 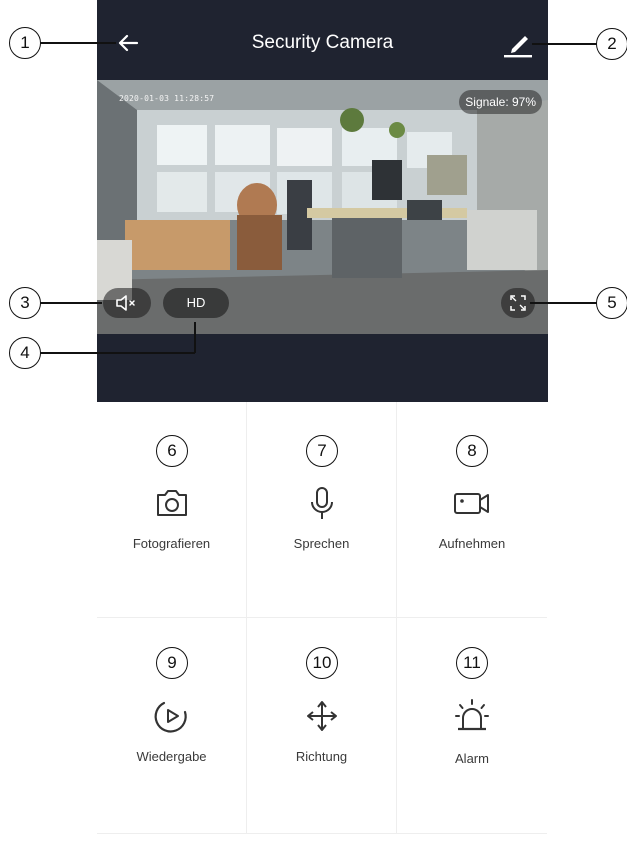 I want to click on playback-label: Wiedergabe, so click(x=171, y=756).